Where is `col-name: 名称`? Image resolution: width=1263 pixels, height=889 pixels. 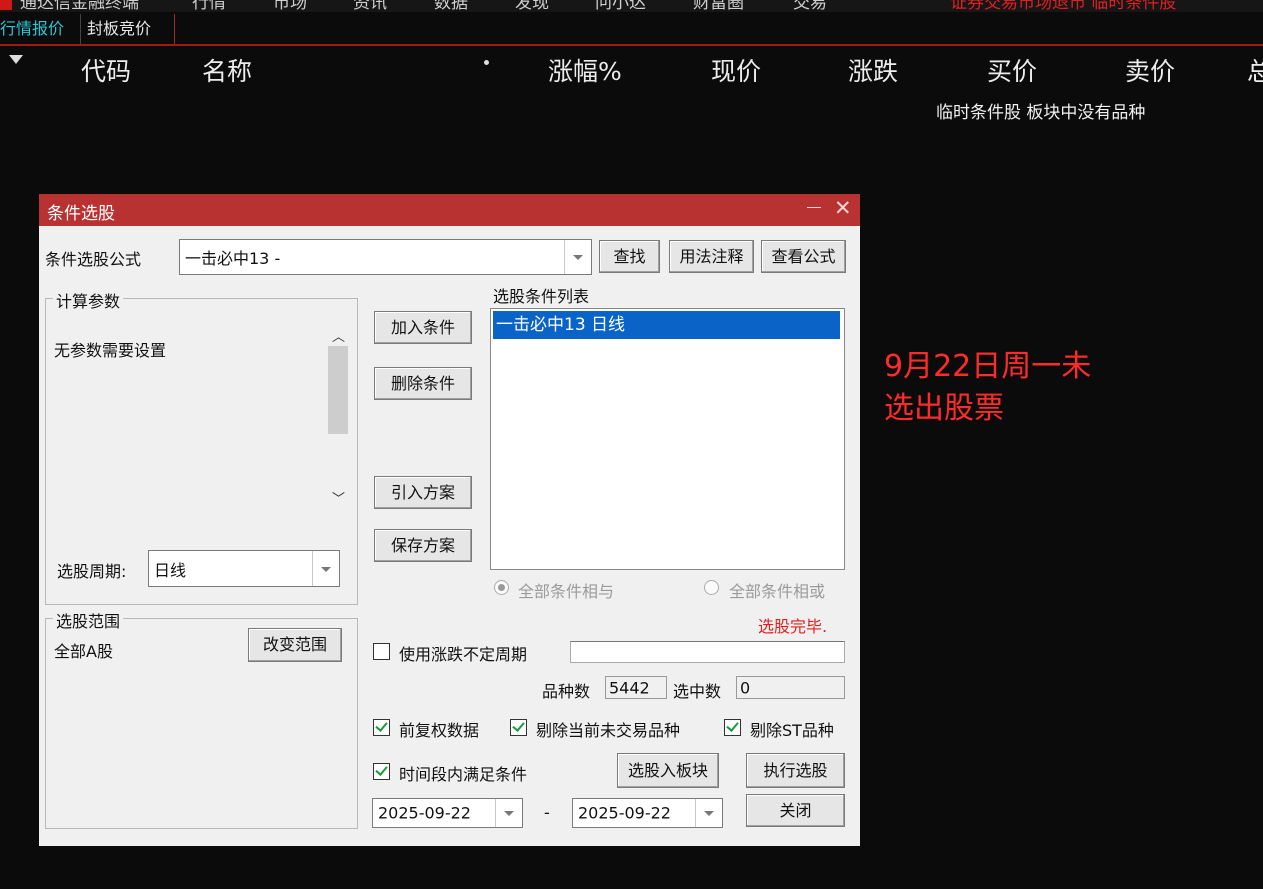
col-name: 名称 is located at coordinates (227, 70).